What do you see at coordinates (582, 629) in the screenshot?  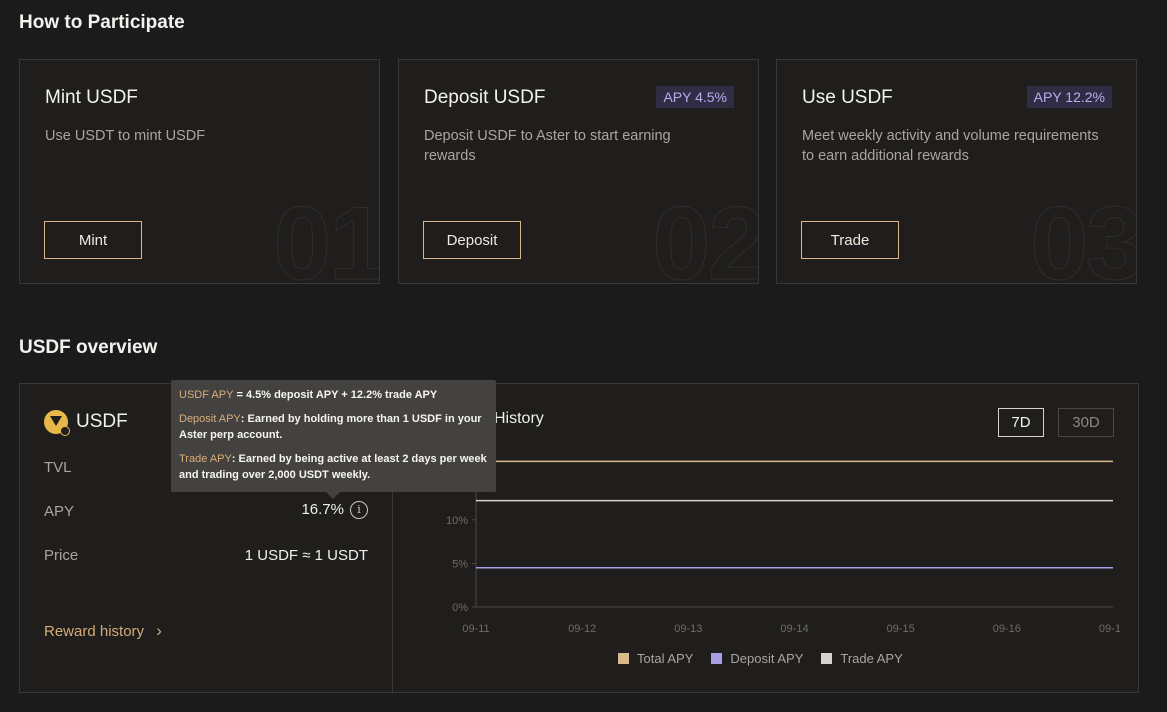 I see `x-tick-label: 09-12` at bounding box center [582, 629].